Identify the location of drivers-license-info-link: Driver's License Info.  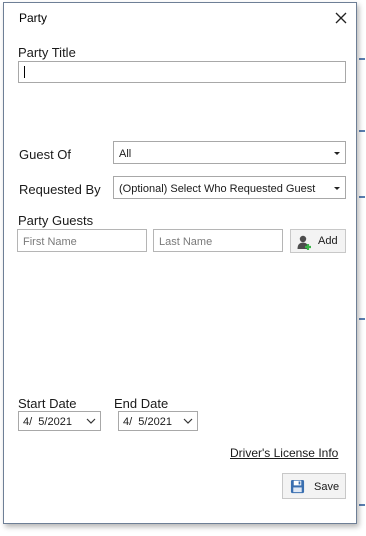
(284, 453).